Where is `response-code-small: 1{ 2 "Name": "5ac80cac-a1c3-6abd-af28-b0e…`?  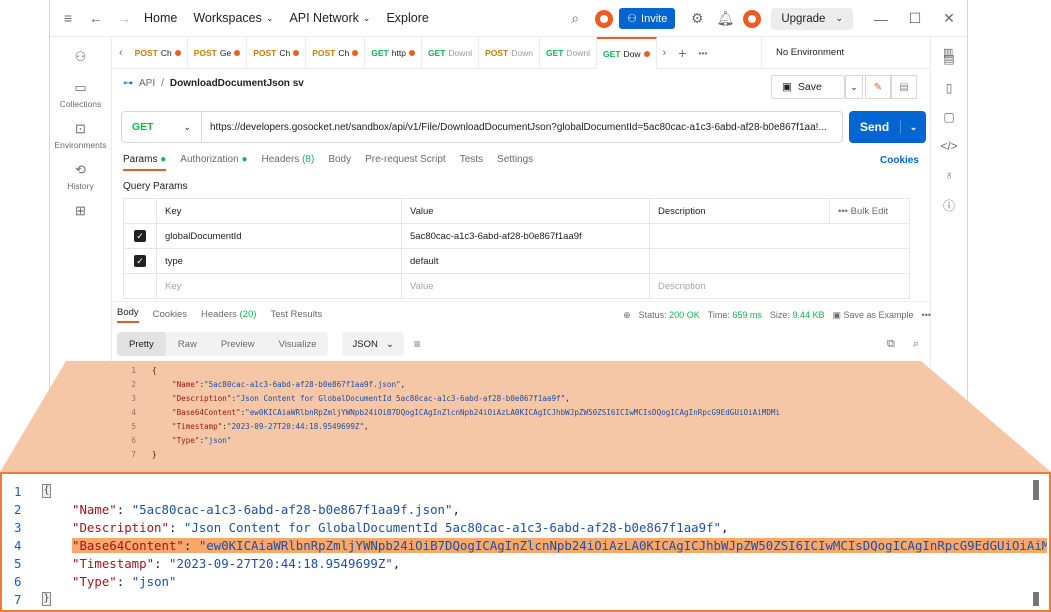
response-code-small: 1{ 2 "Name": "5ac80cac-a1c3-6abd-af28-b0e… is located at coordinates (493, 415).